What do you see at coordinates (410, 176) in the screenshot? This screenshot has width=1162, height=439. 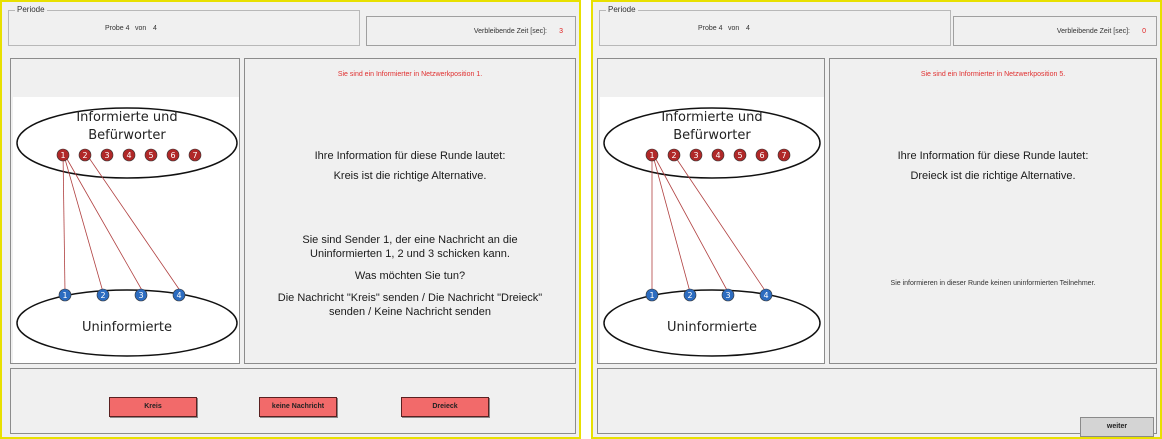 I see `info-value: Kreis ist die richtige Alternative.` at bounding box center [410, 176].